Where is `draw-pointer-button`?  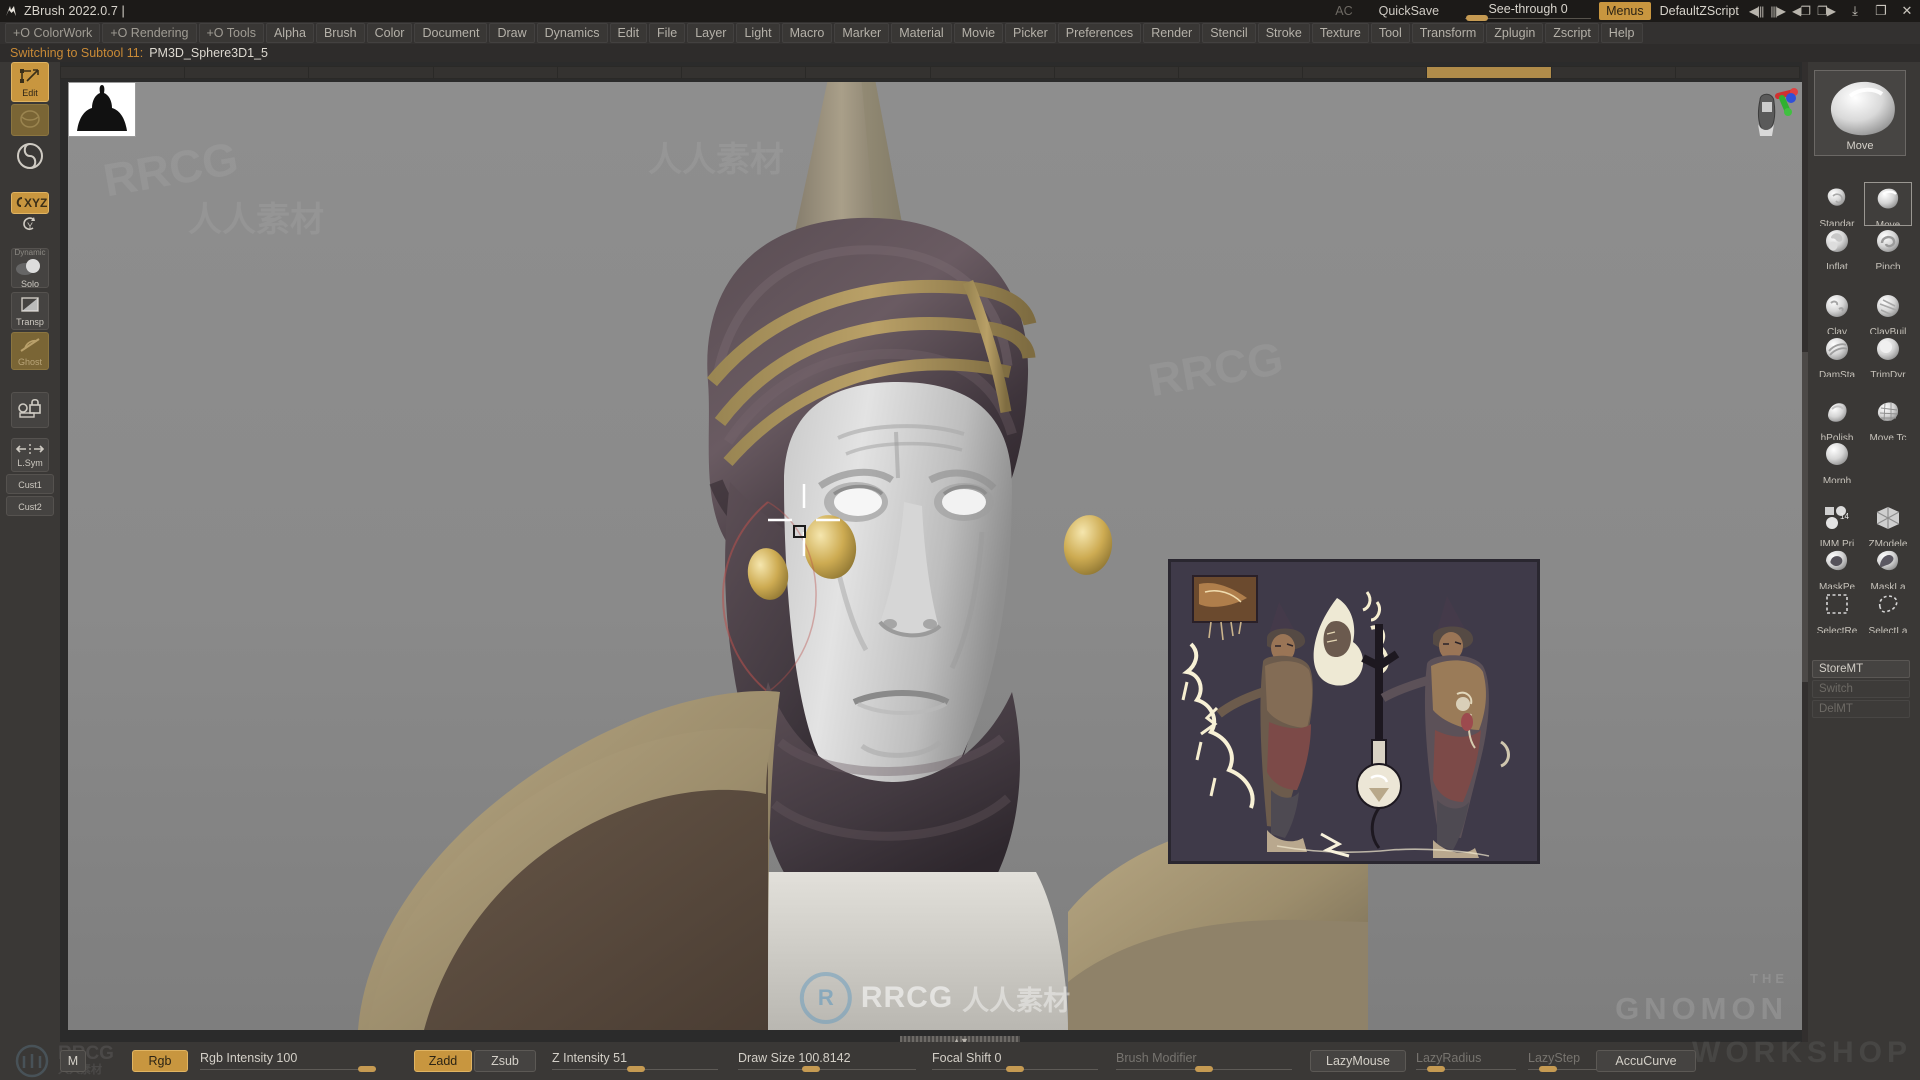 draw-pointer-button is located at coordinates (30, 120).